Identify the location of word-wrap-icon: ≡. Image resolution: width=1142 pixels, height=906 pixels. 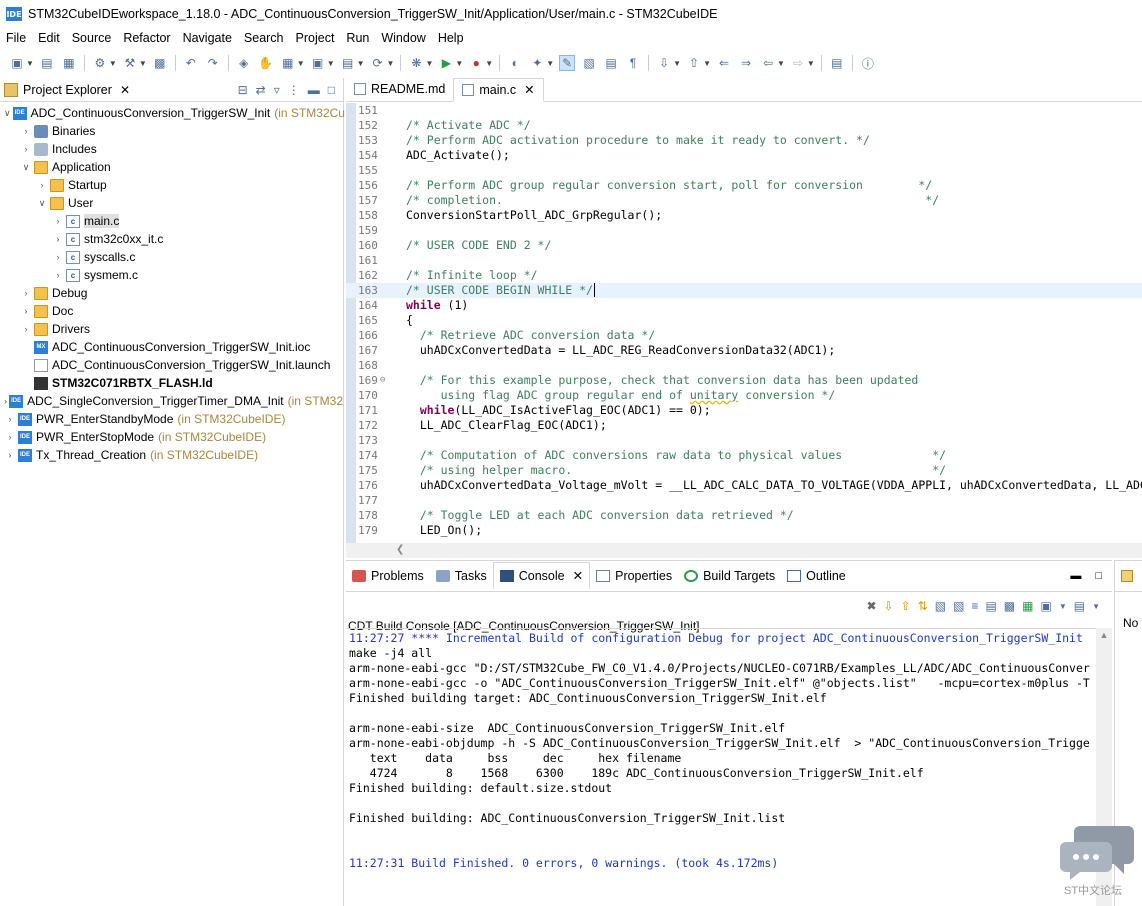
(974, 606).